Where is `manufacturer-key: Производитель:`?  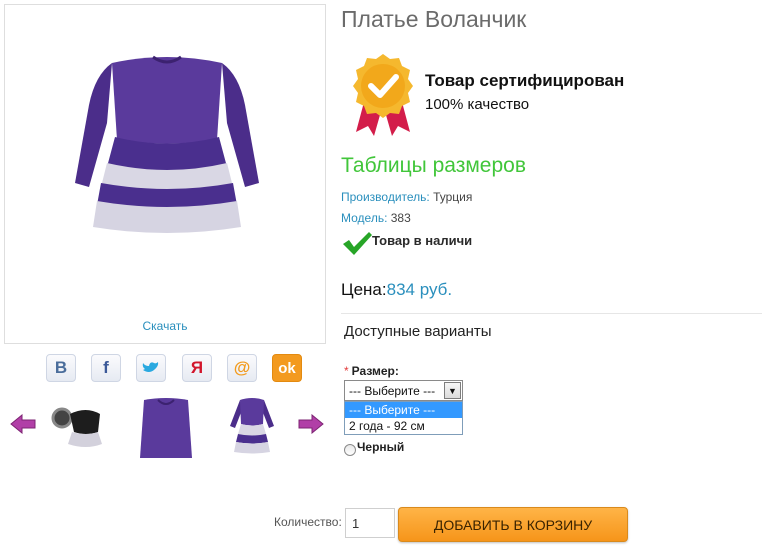 manufacturer-key: Производитель: is located at coordinates (385, 197).